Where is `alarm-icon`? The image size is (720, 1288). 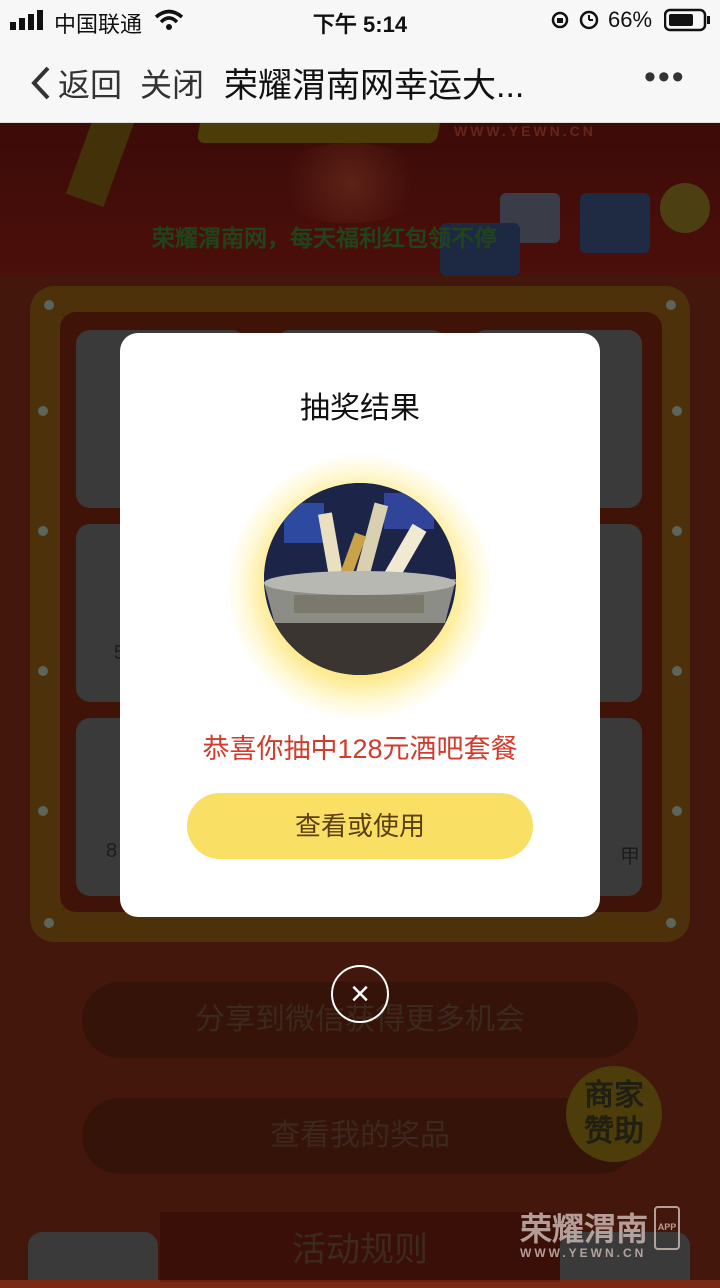 alarm-icon is located at coordinates (589, 20).